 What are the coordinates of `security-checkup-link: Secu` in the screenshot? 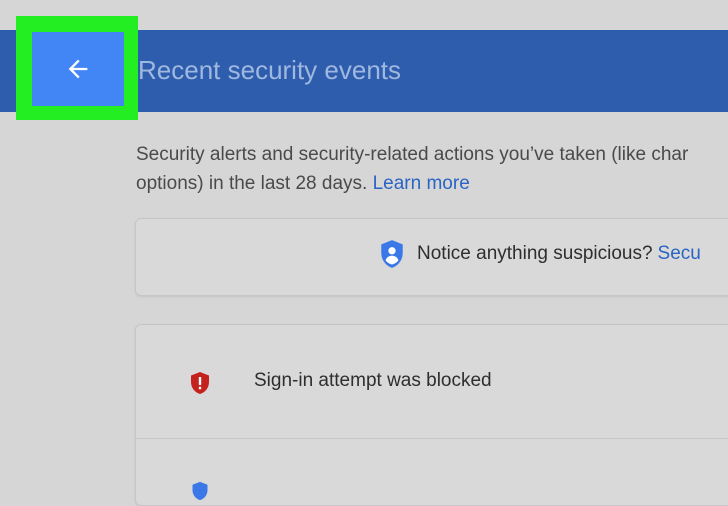 It's located at (679, 254).